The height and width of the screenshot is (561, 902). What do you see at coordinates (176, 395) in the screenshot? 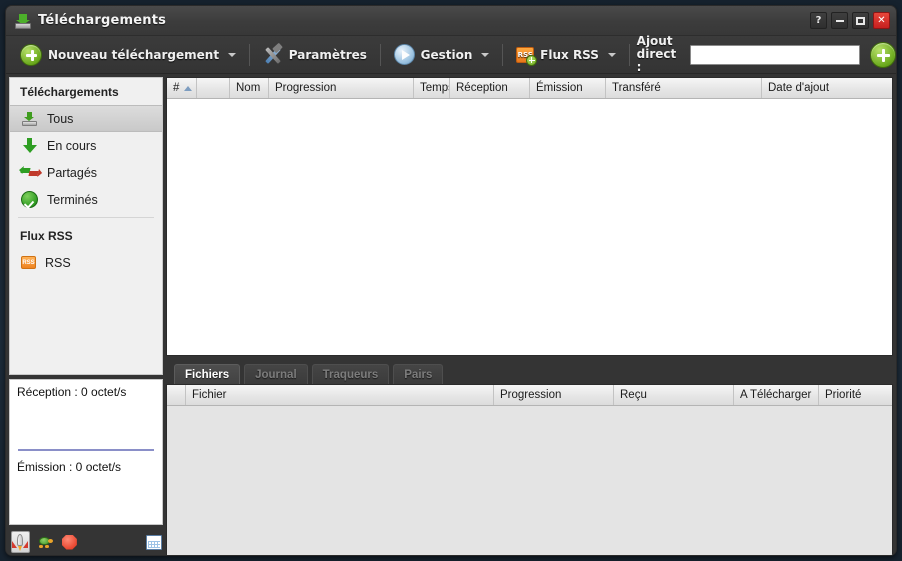
I see `column-header-files-blank` at bounding box center [176, 395].